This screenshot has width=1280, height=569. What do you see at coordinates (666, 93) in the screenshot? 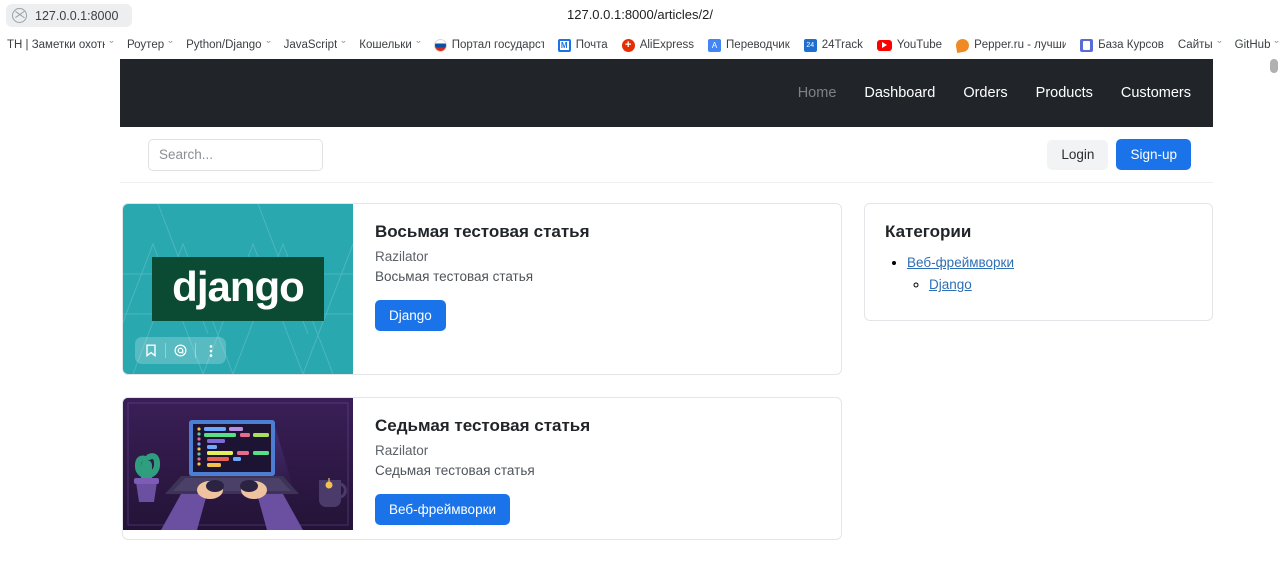
I see `site-navbar: Home Dashboard Orders Products Customers` at bounding box center [666, 93].